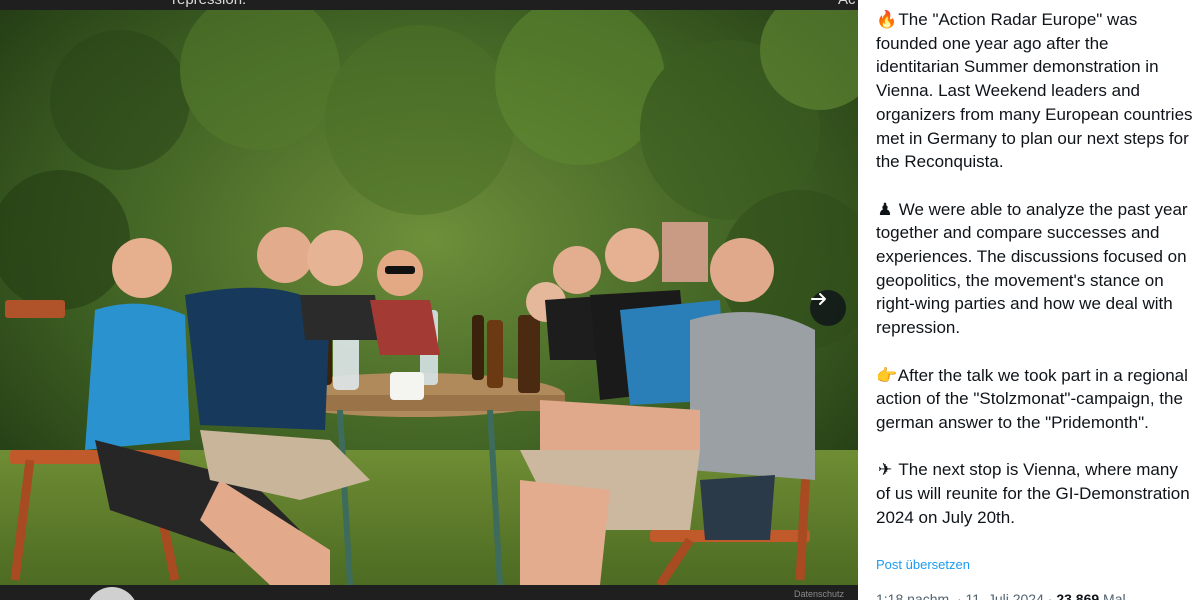  Describe the element at coordinates (885, 209) in the screenshot. I see `chess-pawn-icon: ♟` at that location.